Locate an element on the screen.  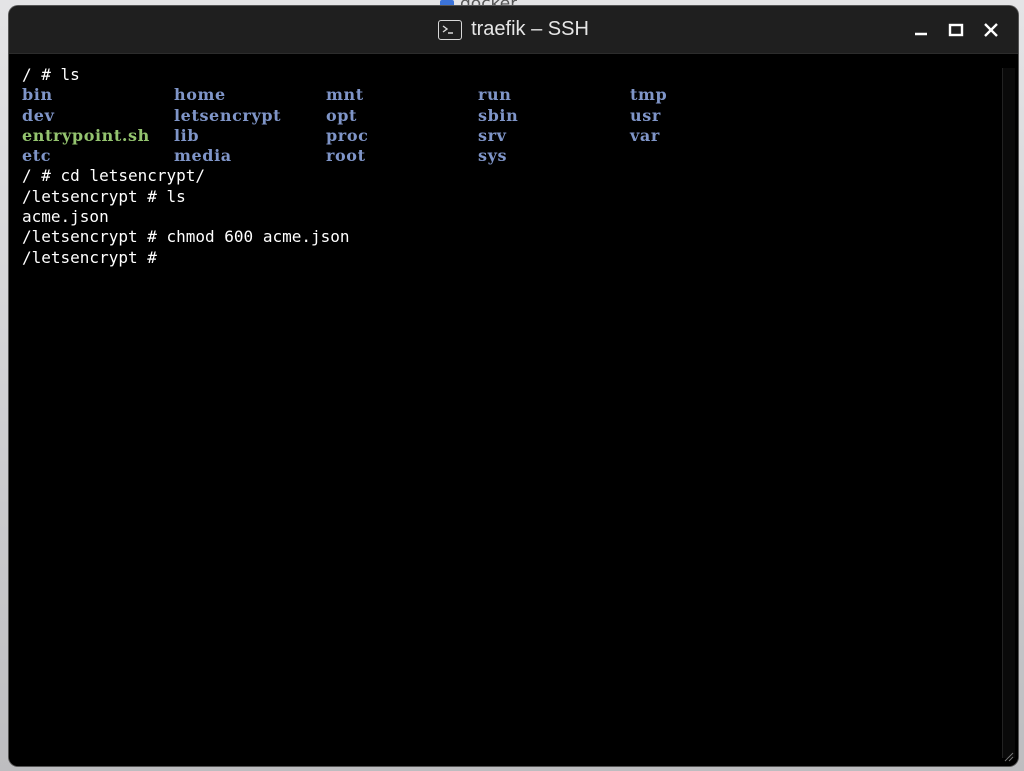
listing-row: dev letsencrypt opt sbin usr is located at coordinates (341, 115).